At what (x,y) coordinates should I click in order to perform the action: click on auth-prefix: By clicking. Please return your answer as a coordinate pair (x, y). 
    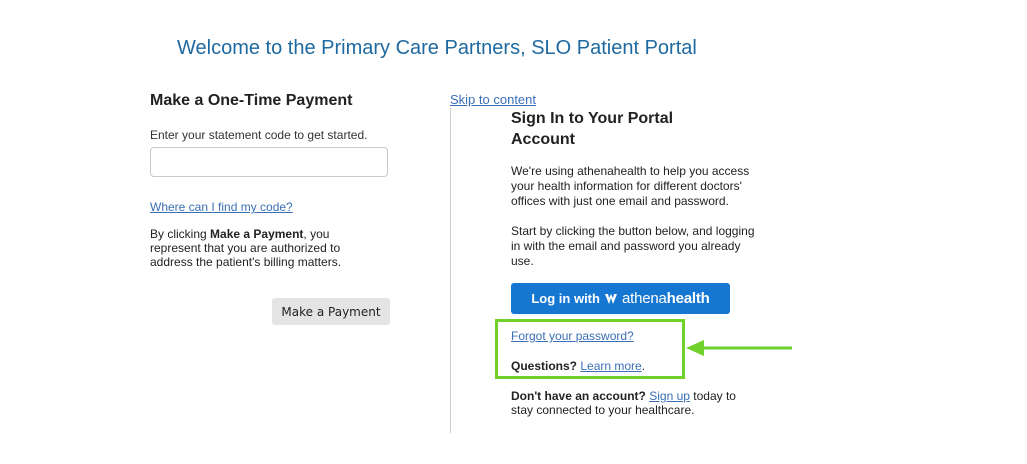
    Looking at the image, I should click on (180, 234).